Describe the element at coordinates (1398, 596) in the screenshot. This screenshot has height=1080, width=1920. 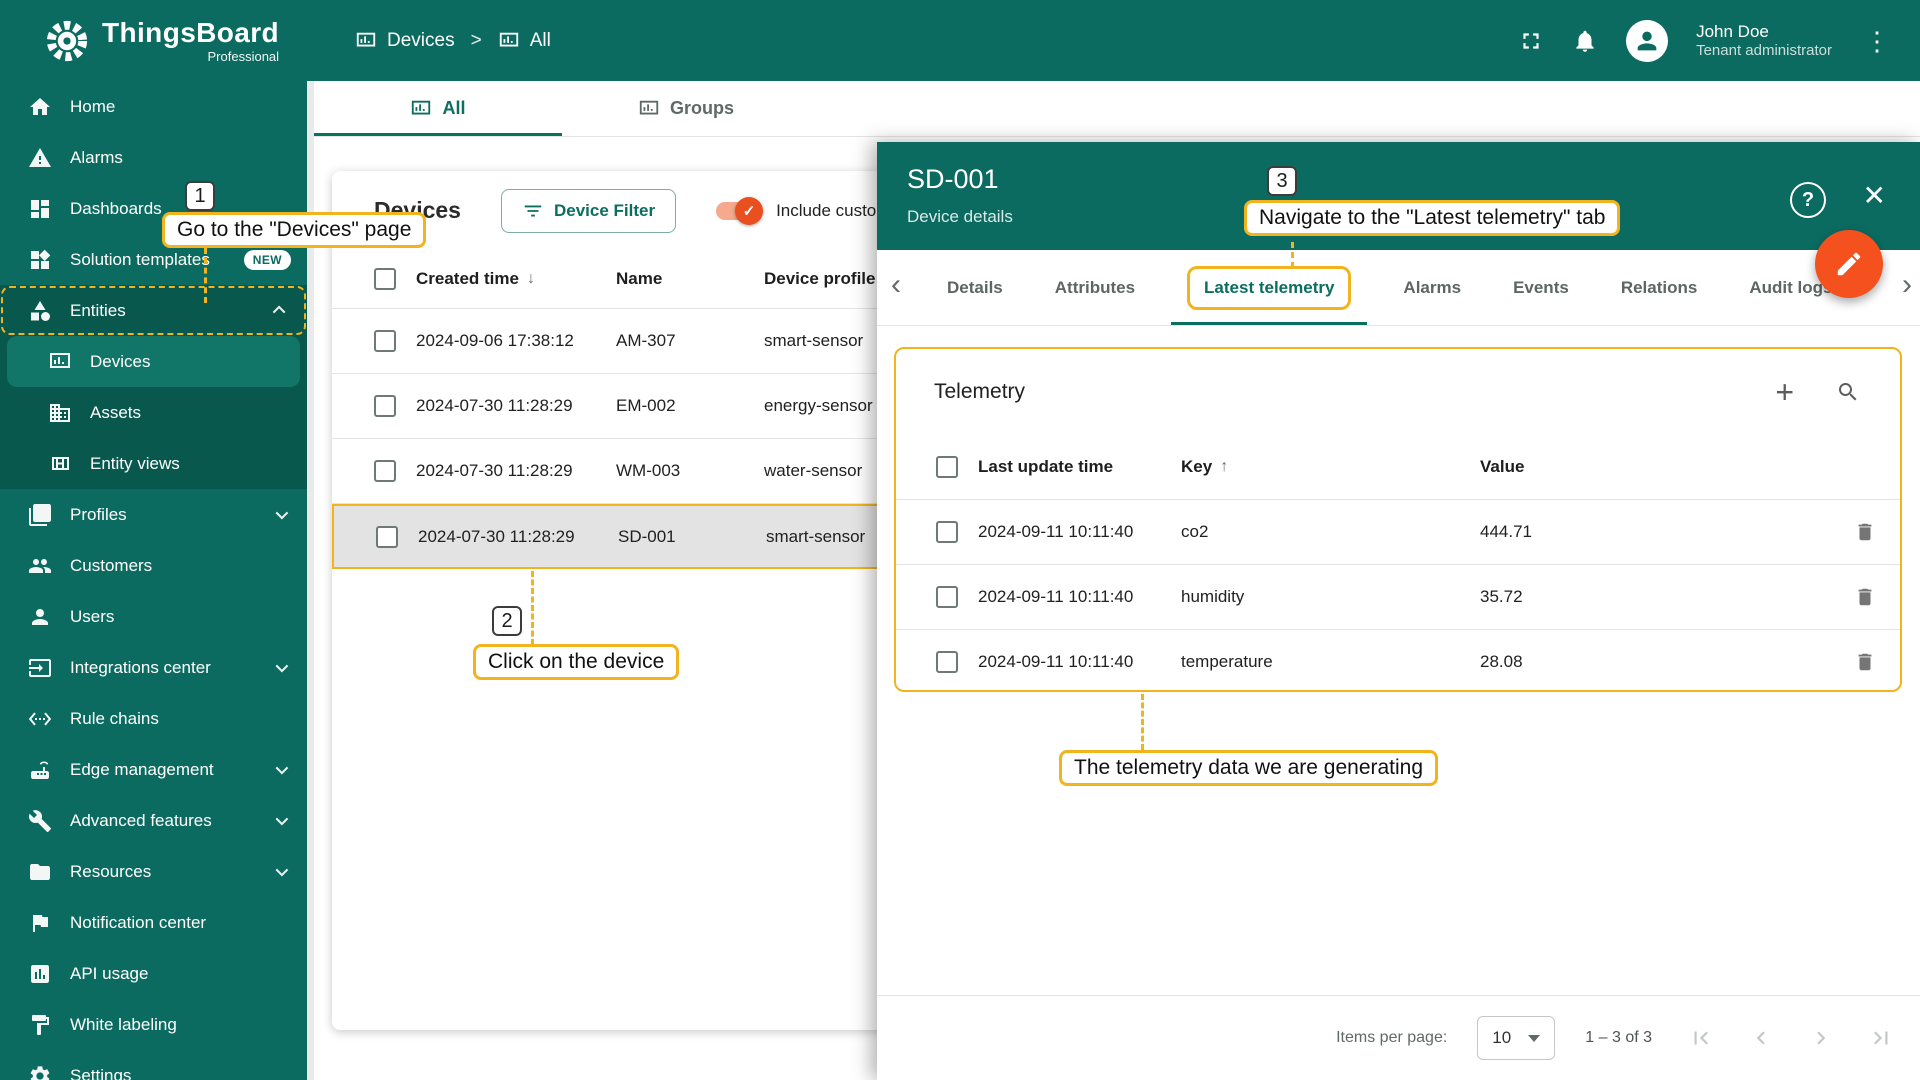
I see `telemetry-row: 2024-09-11 10:11:40 humidity 35.72` at that location.